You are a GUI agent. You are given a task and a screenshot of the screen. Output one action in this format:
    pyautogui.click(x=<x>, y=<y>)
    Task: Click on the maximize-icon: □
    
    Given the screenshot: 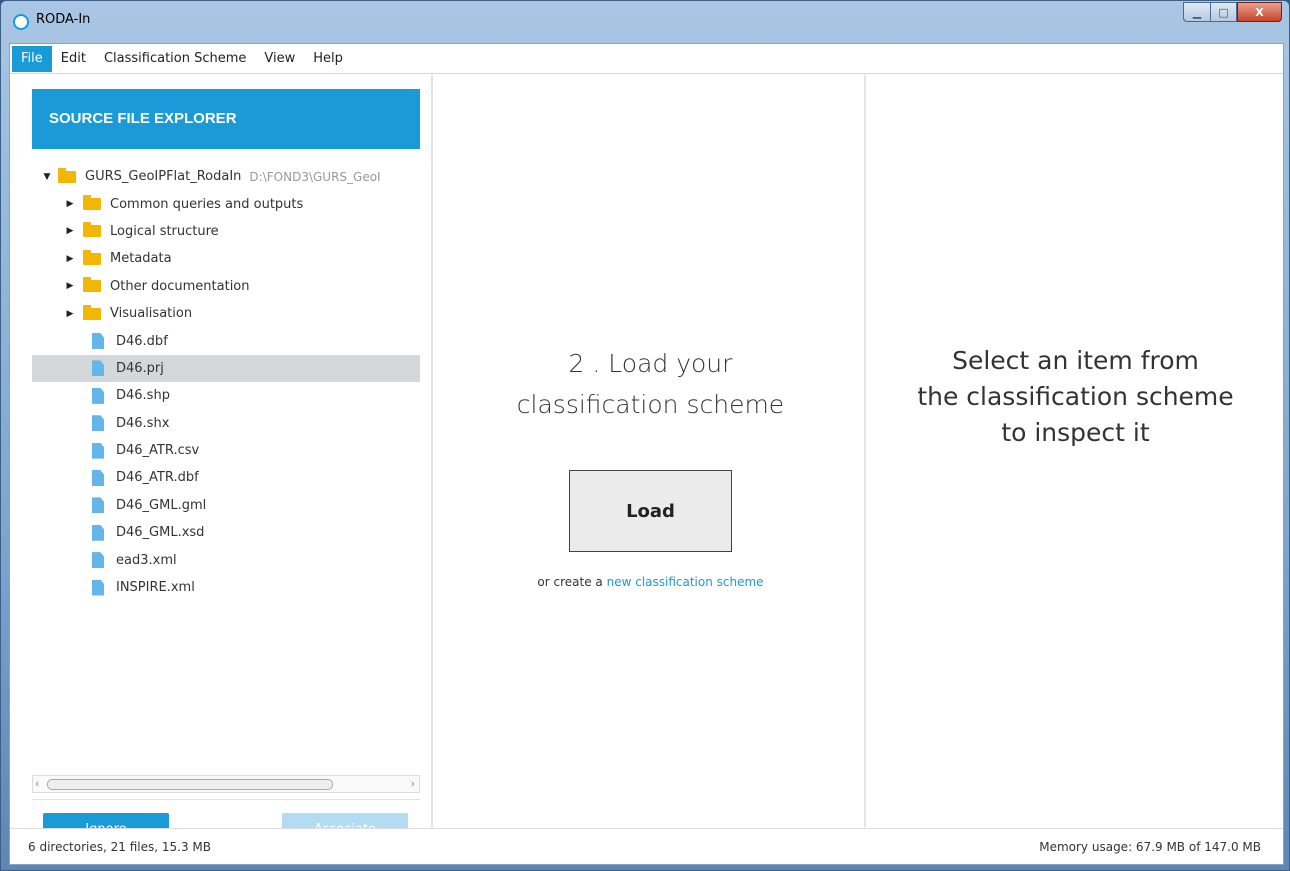 What is the action you would take?
    pyautogui.click(x=1223, y=12)
    